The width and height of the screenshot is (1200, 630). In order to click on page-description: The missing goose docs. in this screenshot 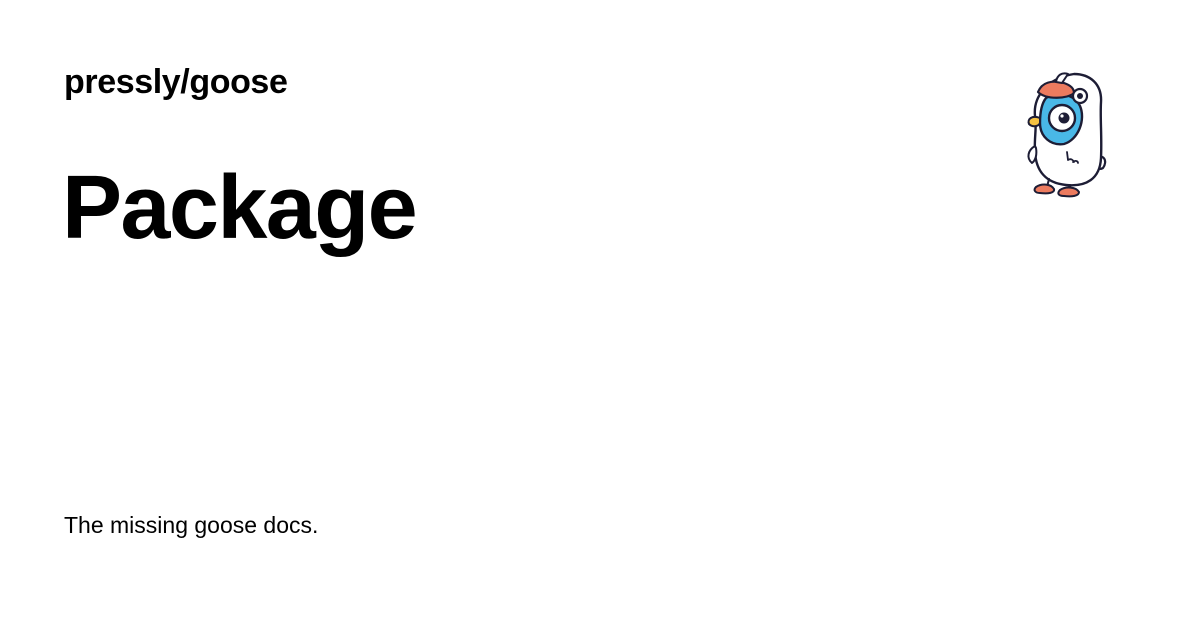, I will do `click(191, 525)`.